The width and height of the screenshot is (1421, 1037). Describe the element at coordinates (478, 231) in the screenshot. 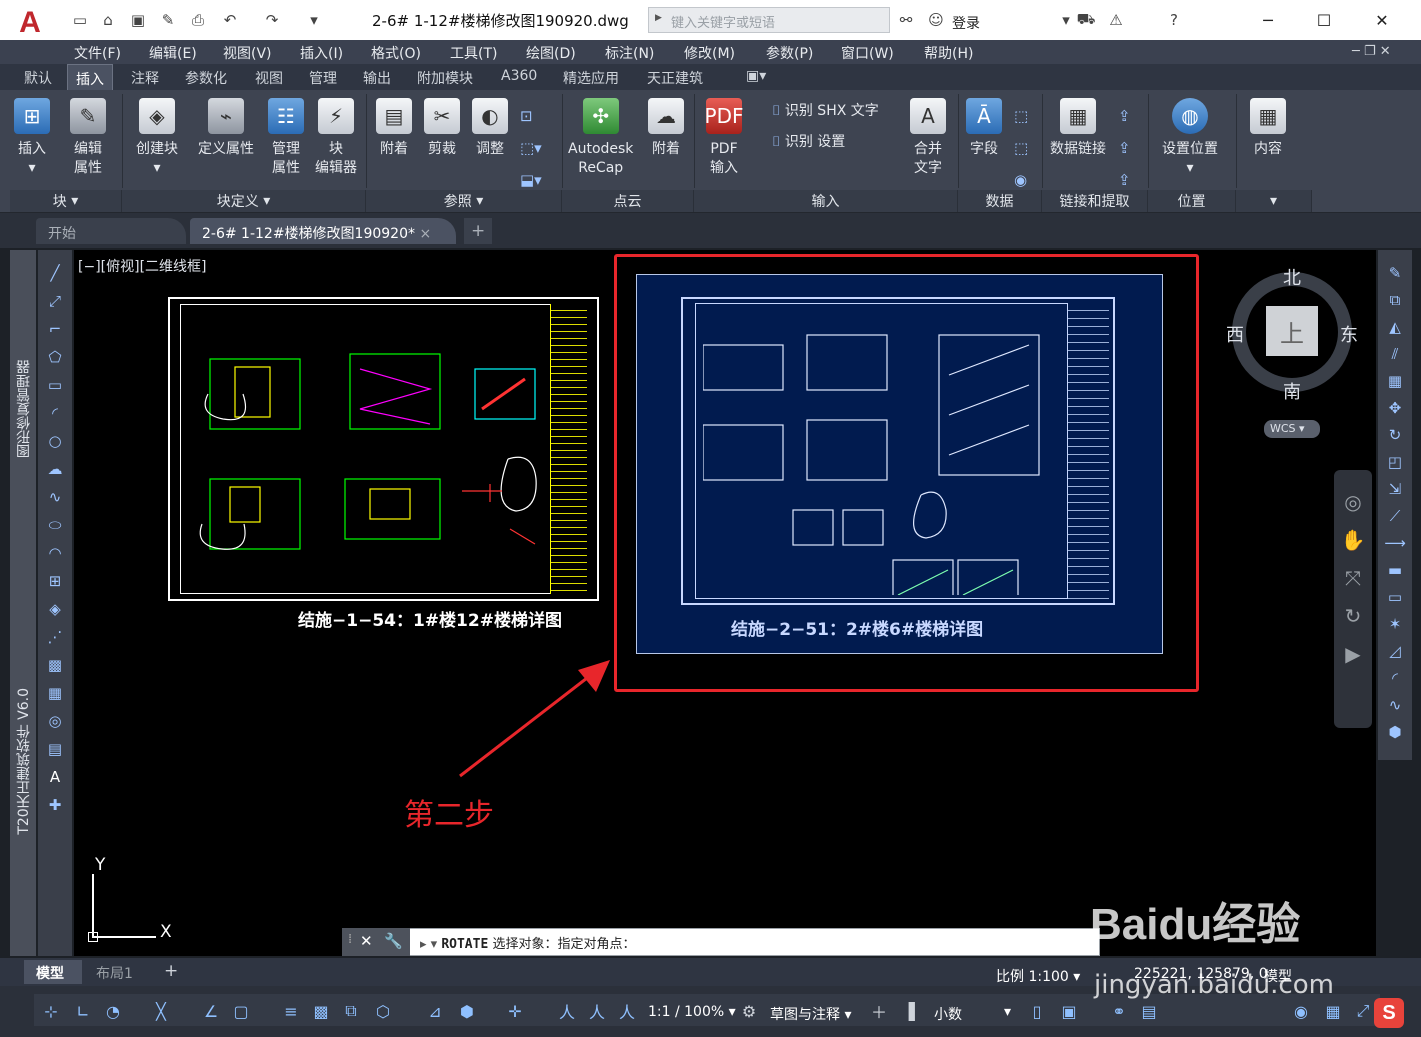

I see `new-tab-button: +` at that location.